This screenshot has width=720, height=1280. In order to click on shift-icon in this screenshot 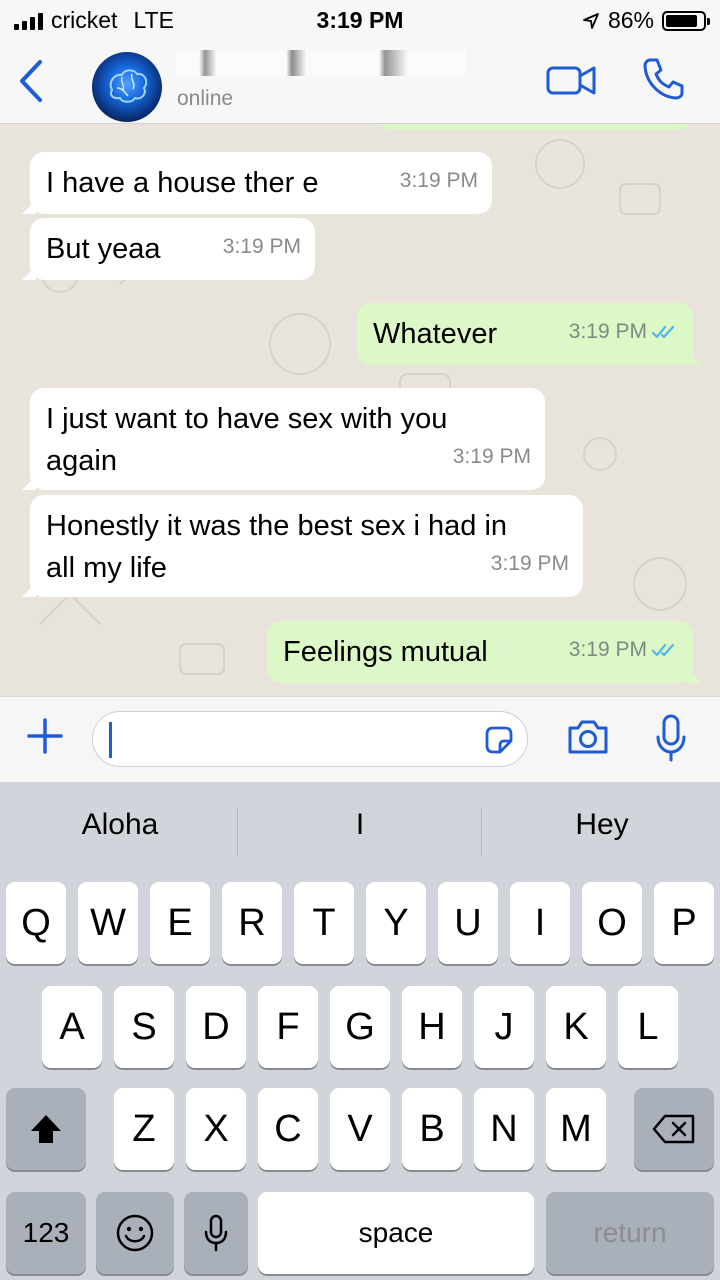, I will do `click(46, 1129)`.